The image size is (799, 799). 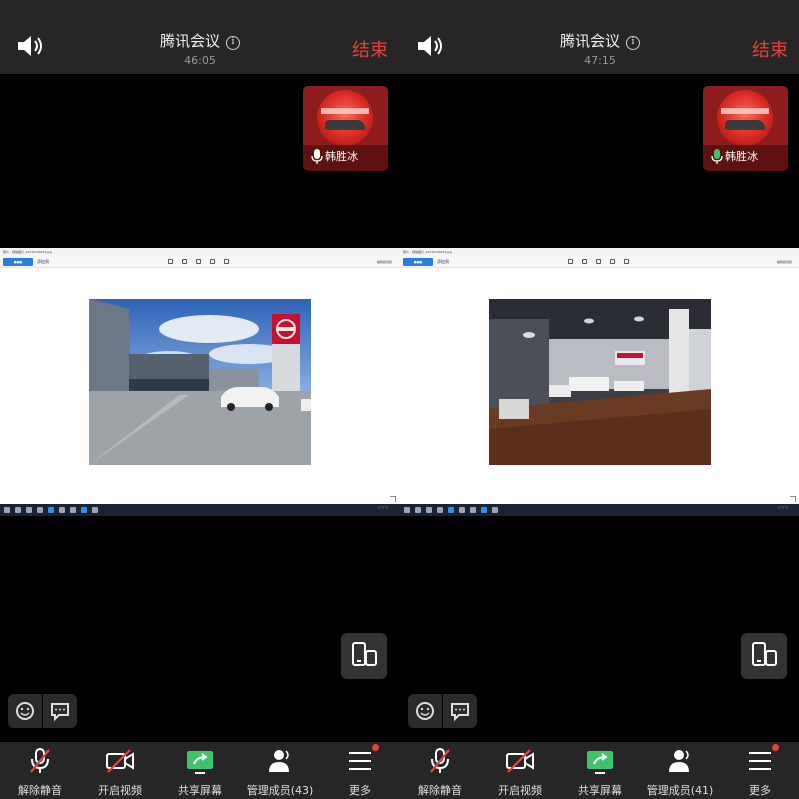 What do you see at coordinates (200, 252) in the screenshot?
I see `photos-window-title: 照片 - 微信图片_20210108150.jpg` at bounding box center [200, 252].